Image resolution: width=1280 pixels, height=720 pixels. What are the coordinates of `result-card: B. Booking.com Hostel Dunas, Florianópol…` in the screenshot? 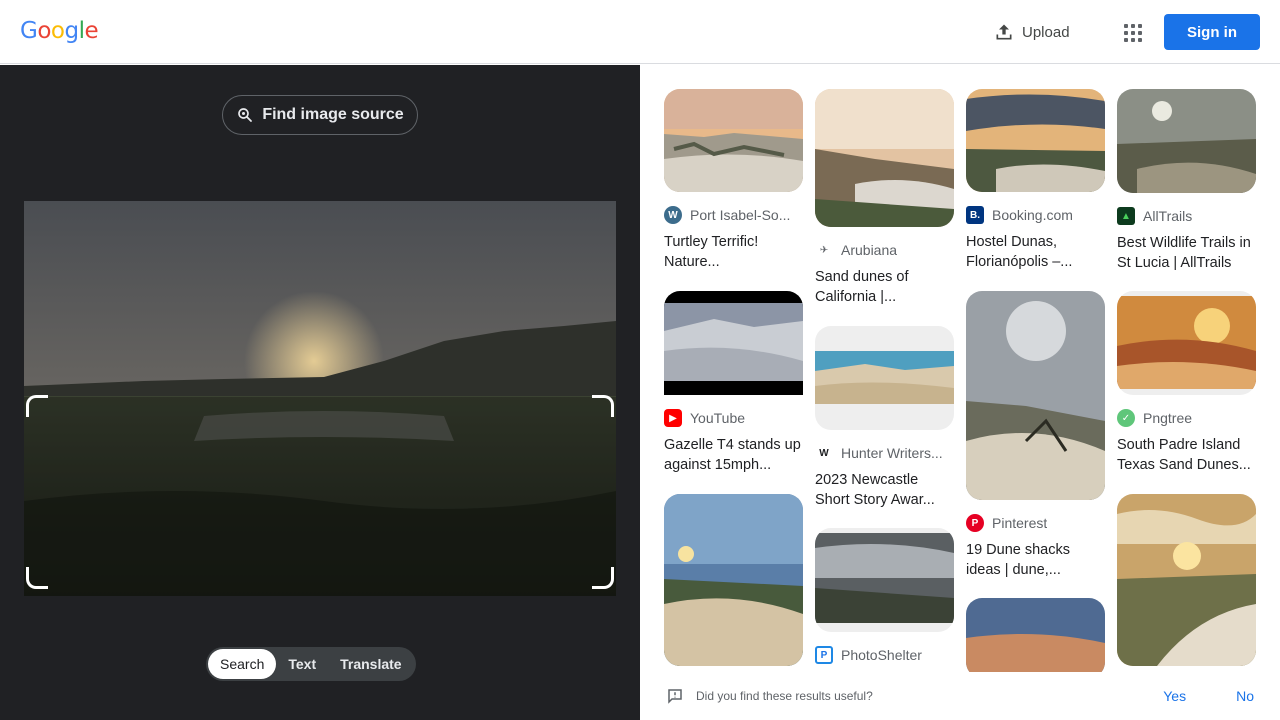 It's located at (1035, 180).